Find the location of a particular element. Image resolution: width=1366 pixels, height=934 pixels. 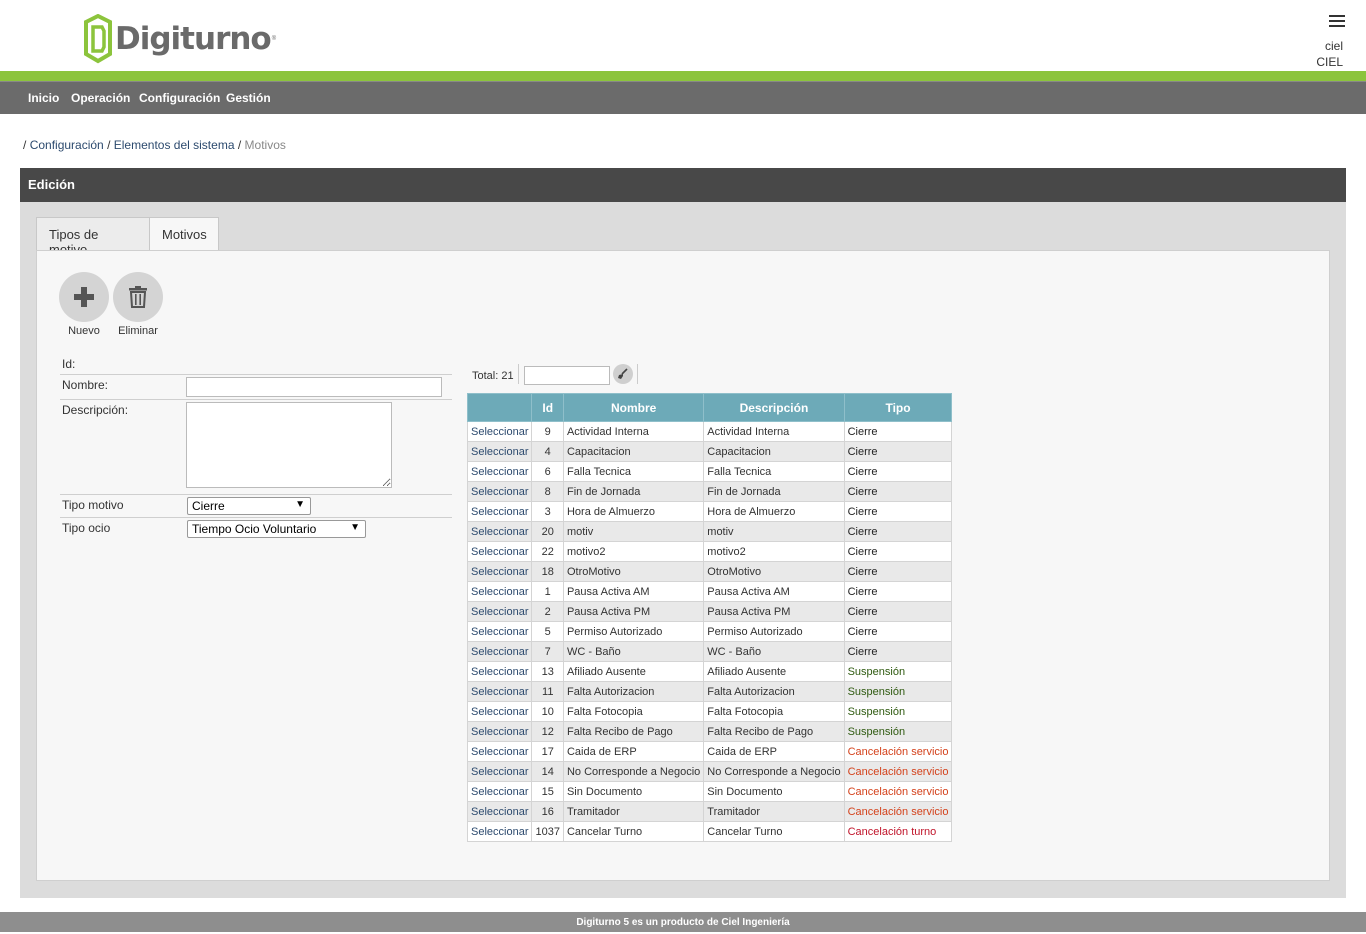

plus-icon is located at coordinates (84, 297).